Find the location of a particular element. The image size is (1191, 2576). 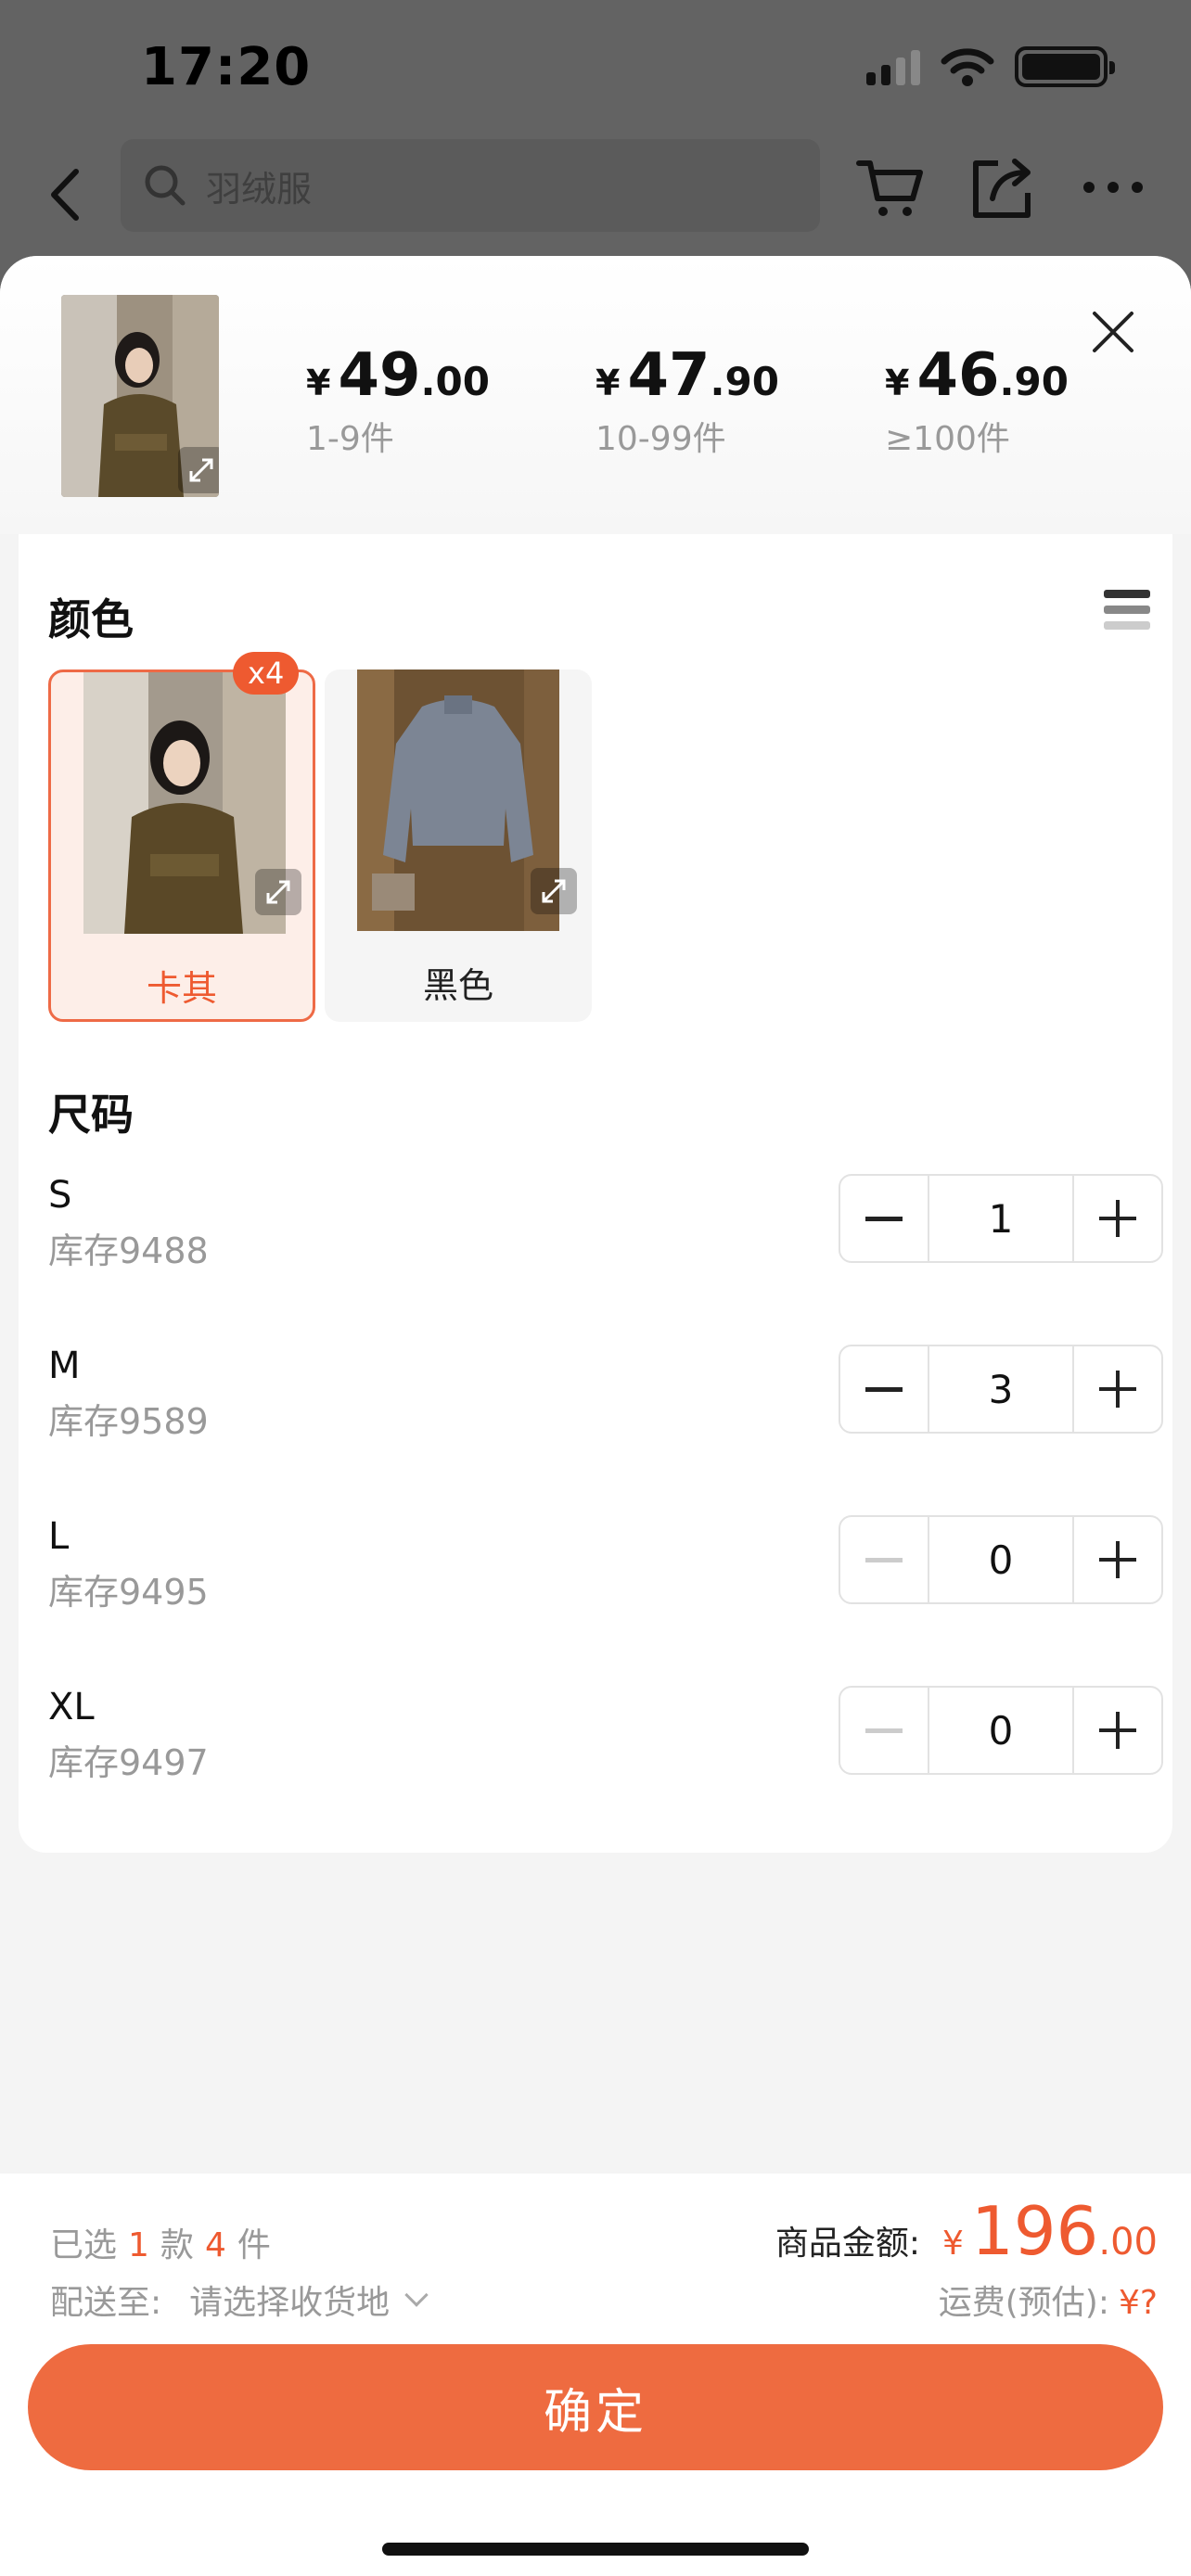

amount-dec: .00 is located at coordinates (1128, 2243).